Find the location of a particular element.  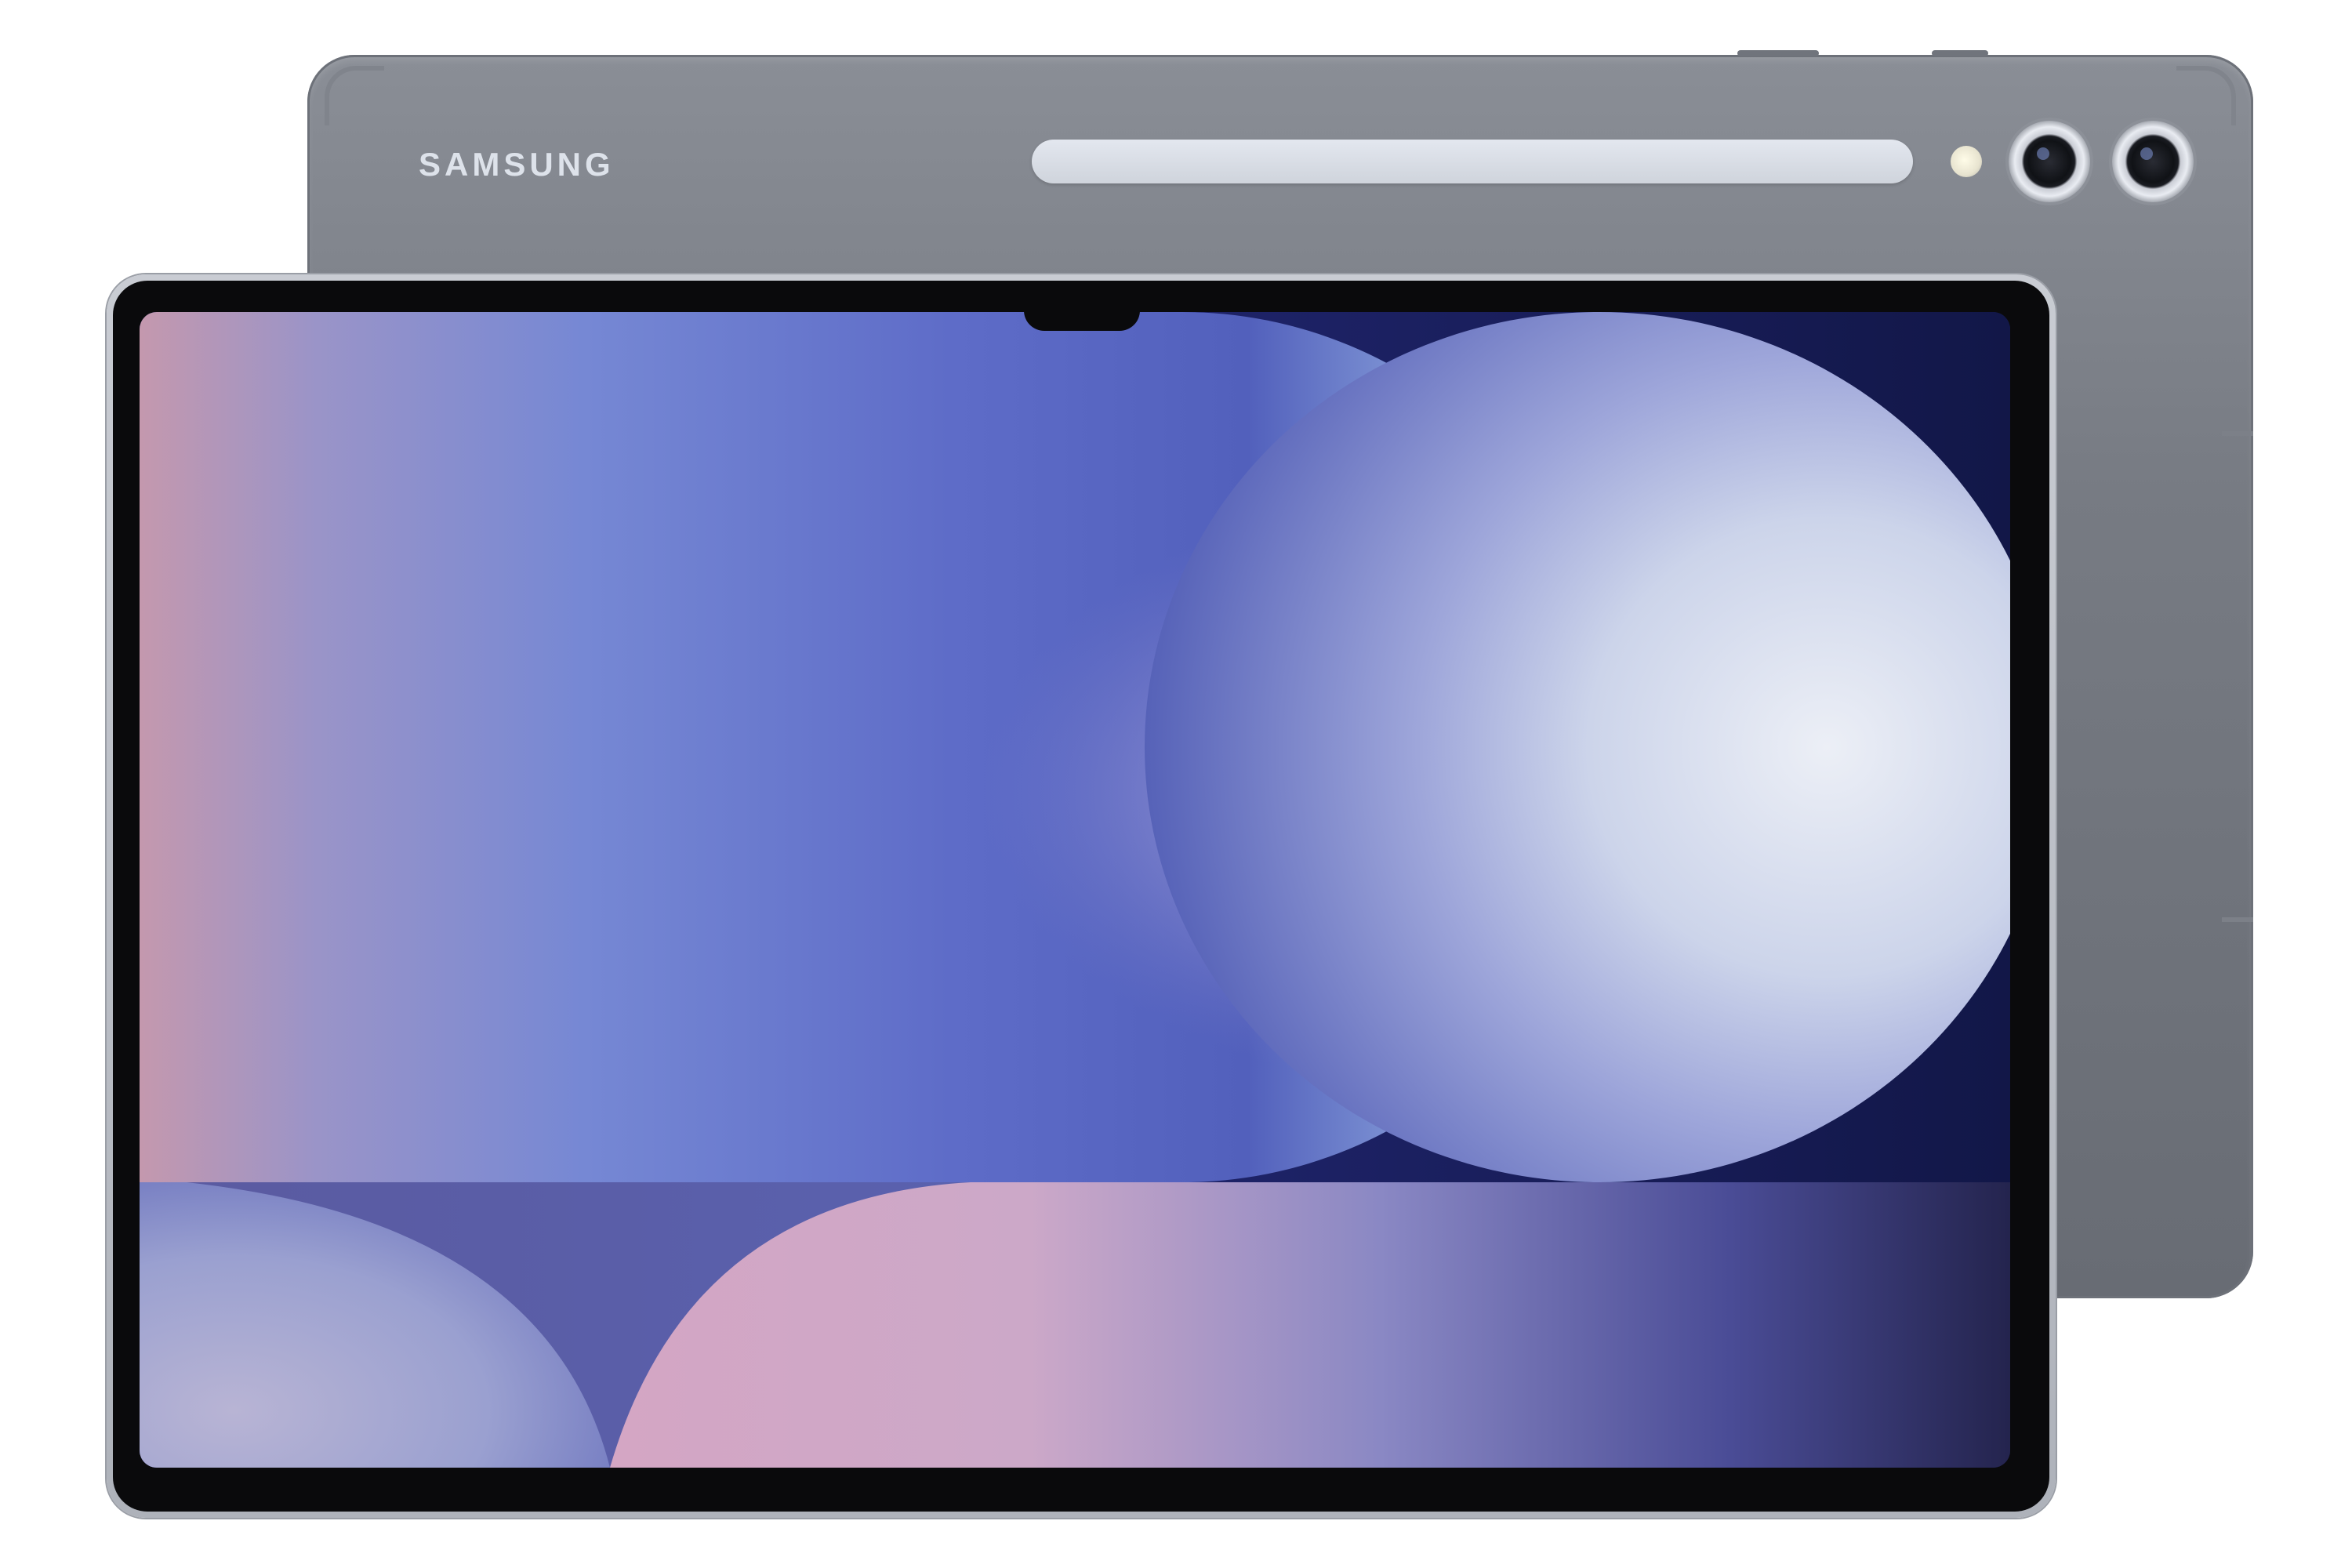

brand-logo: SAMSUNG is located at coordinates (517, 164).